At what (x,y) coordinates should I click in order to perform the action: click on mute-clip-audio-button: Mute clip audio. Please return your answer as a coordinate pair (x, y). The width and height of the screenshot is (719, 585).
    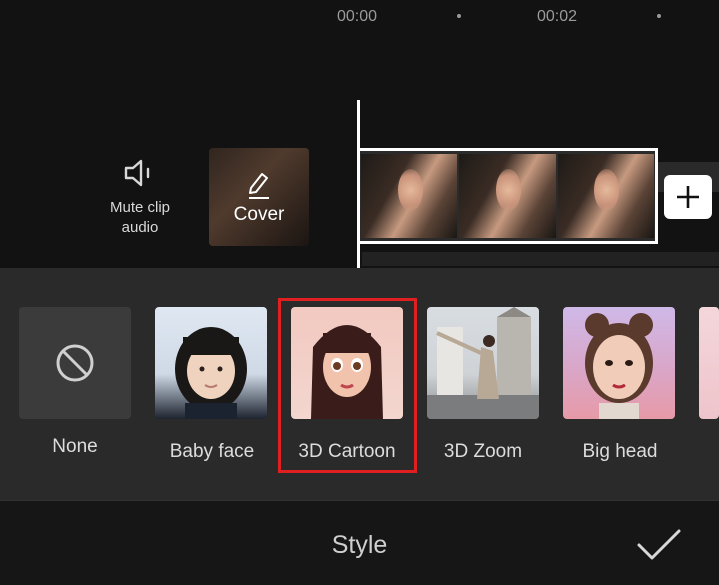
    Looking at the image, I should click on (140, 198).